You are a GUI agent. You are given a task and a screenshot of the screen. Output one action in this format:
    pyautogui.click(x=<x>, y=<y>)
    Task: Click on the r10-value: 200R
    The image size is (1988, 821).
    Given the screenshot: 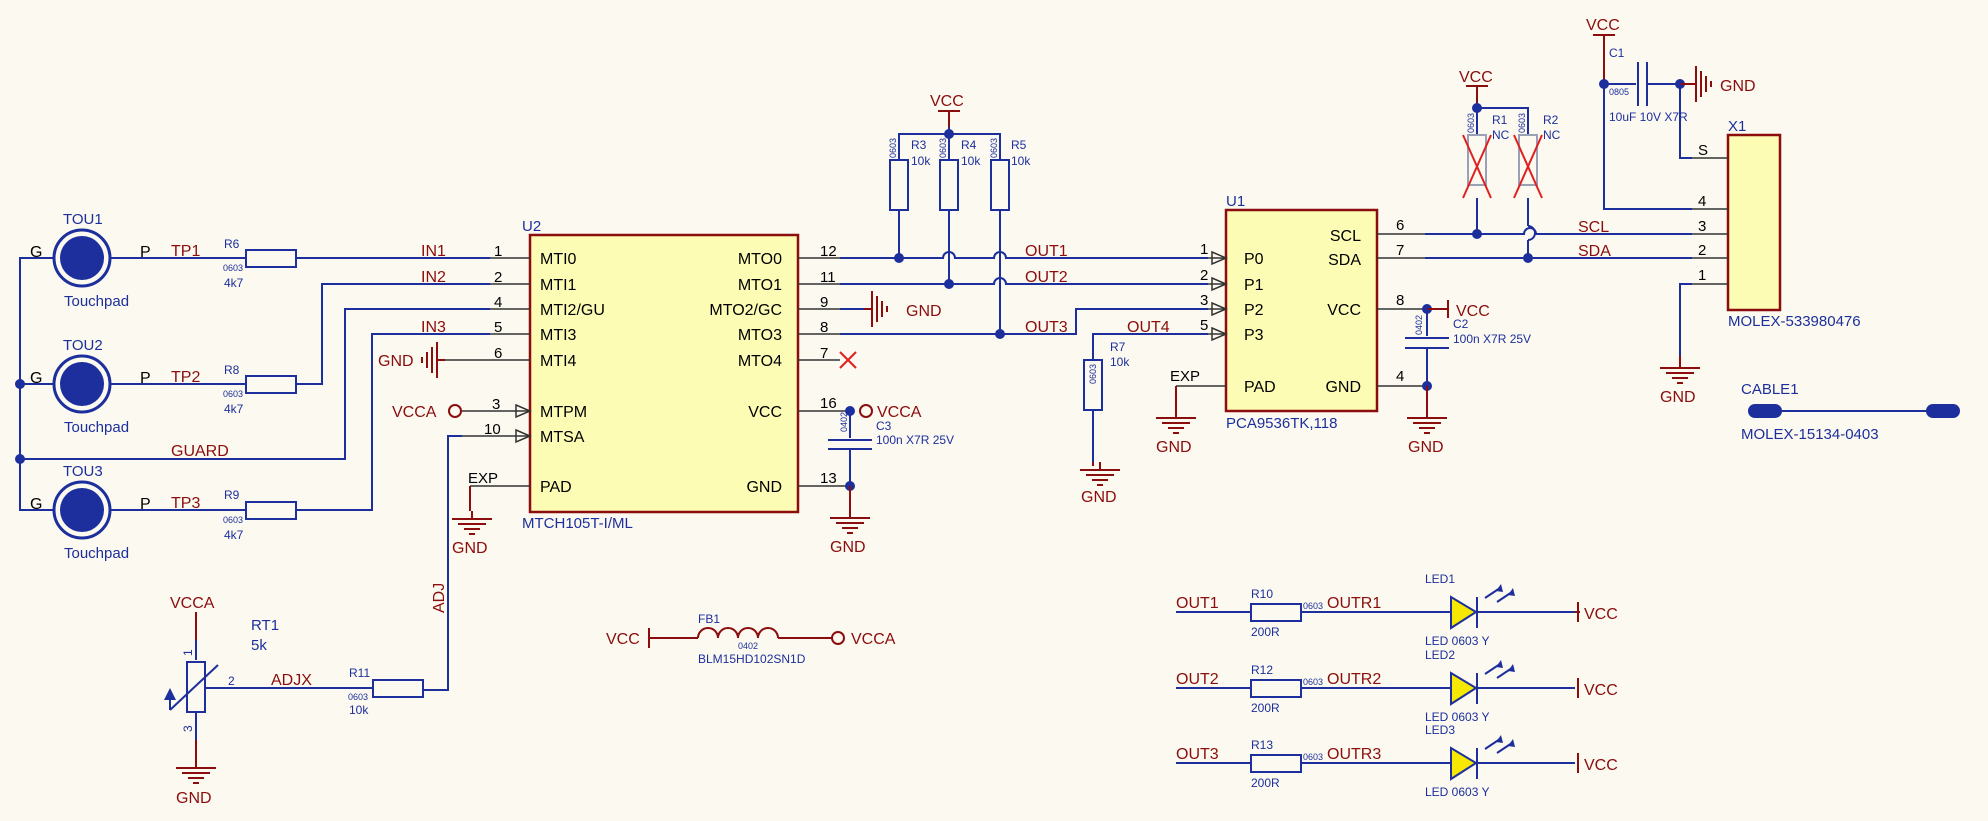 What is the action you would take?
    pyautogui.click(x=1265, y=632)
    